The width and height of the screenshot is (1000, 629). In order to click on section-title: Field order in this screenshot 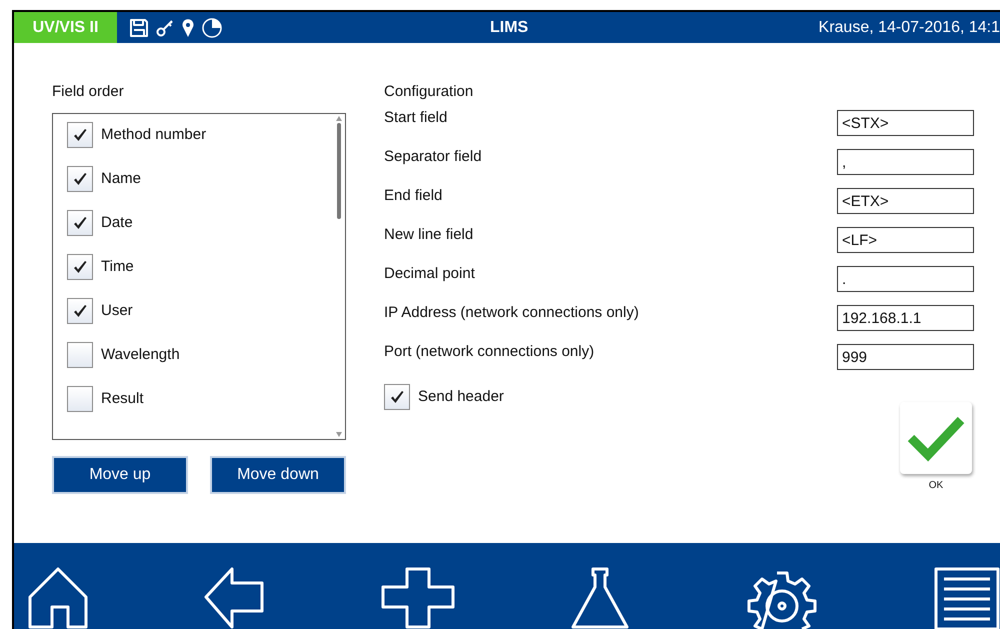, I will do `click(88, 91)`.